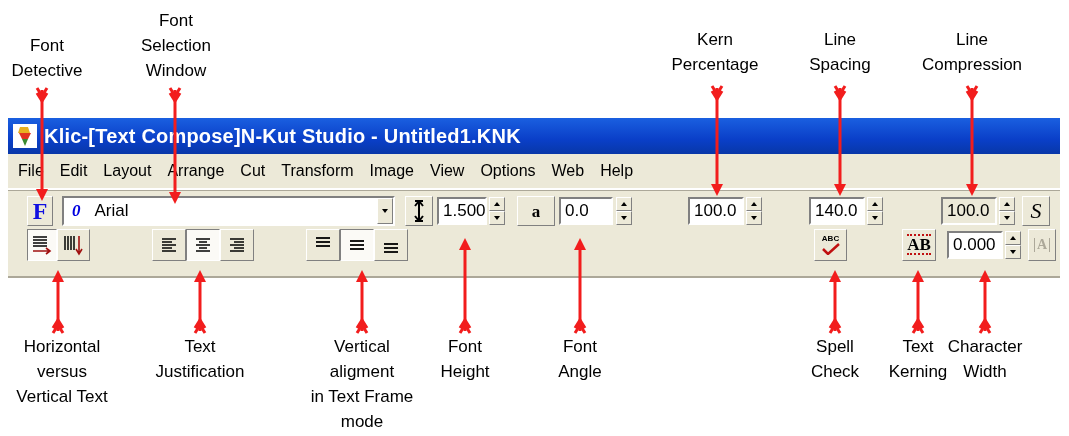 This screenshot has width=1069, height=436. I want to click on callout-label: Horizontal versus Vertical Text, so click(62, 372).